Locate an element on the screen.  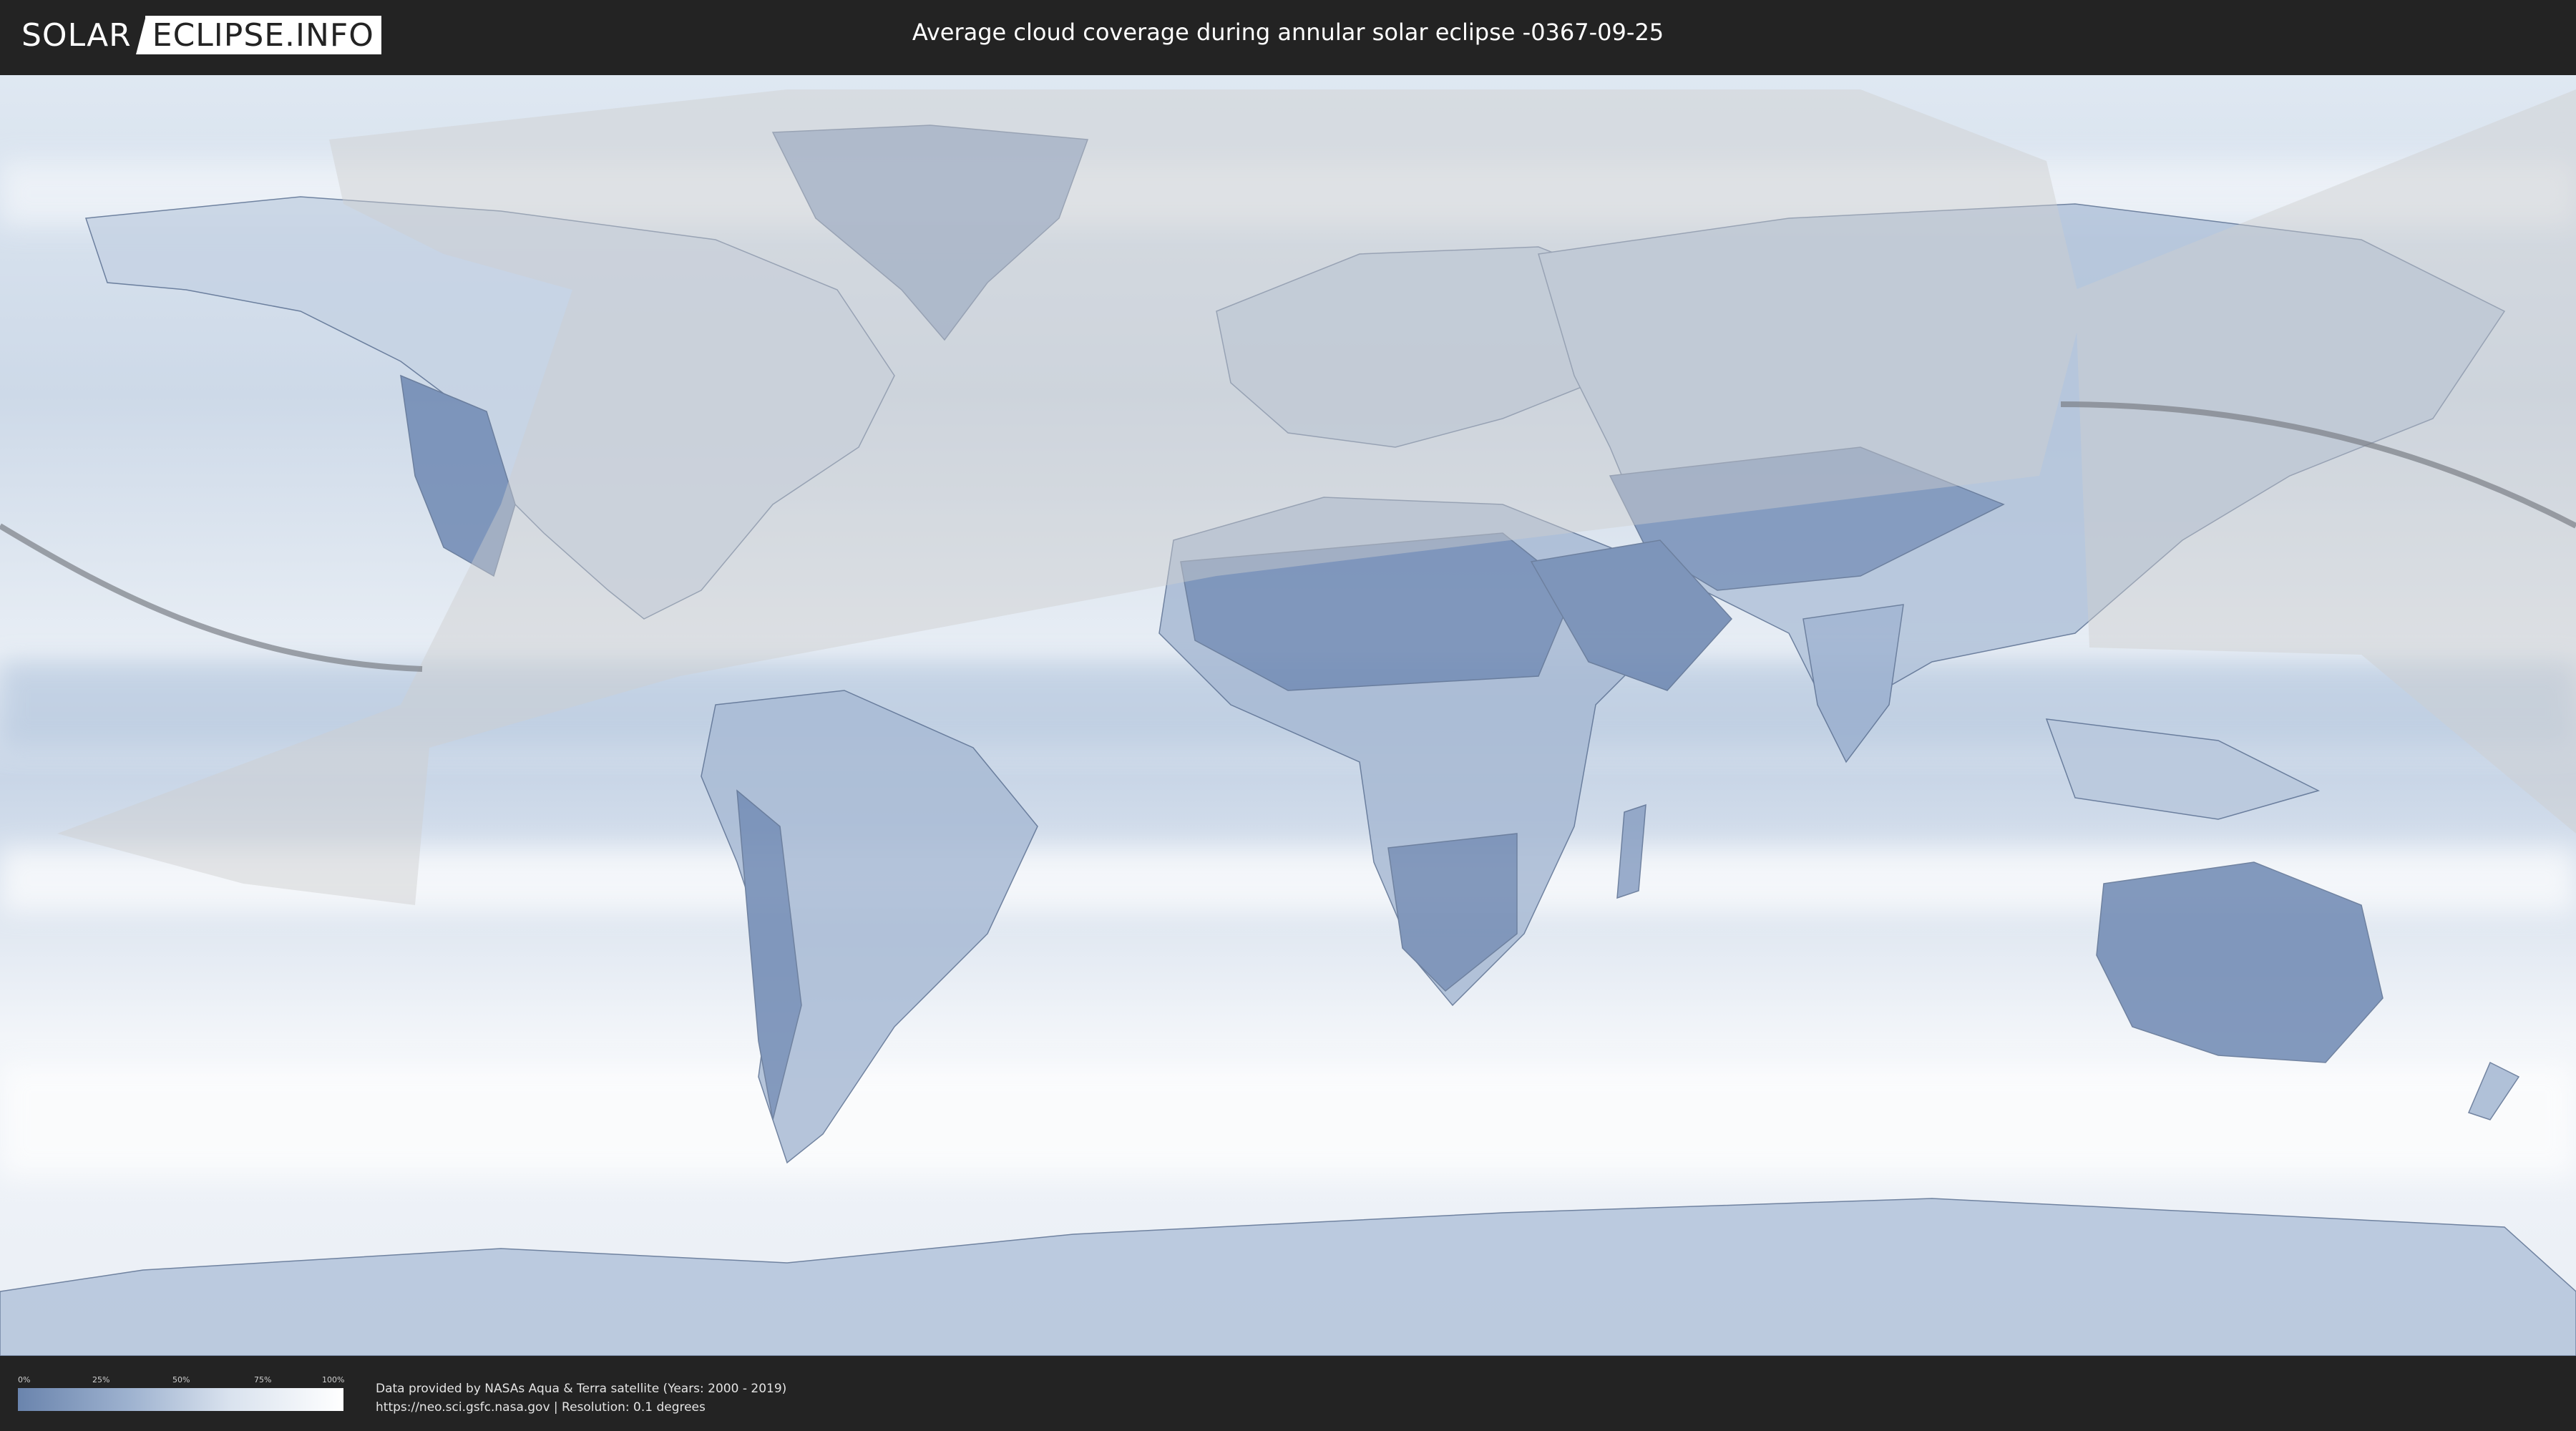
cloud-coverage-legend: 0% 25% 50% 75% 100% is located at coordinates (181, 1393).